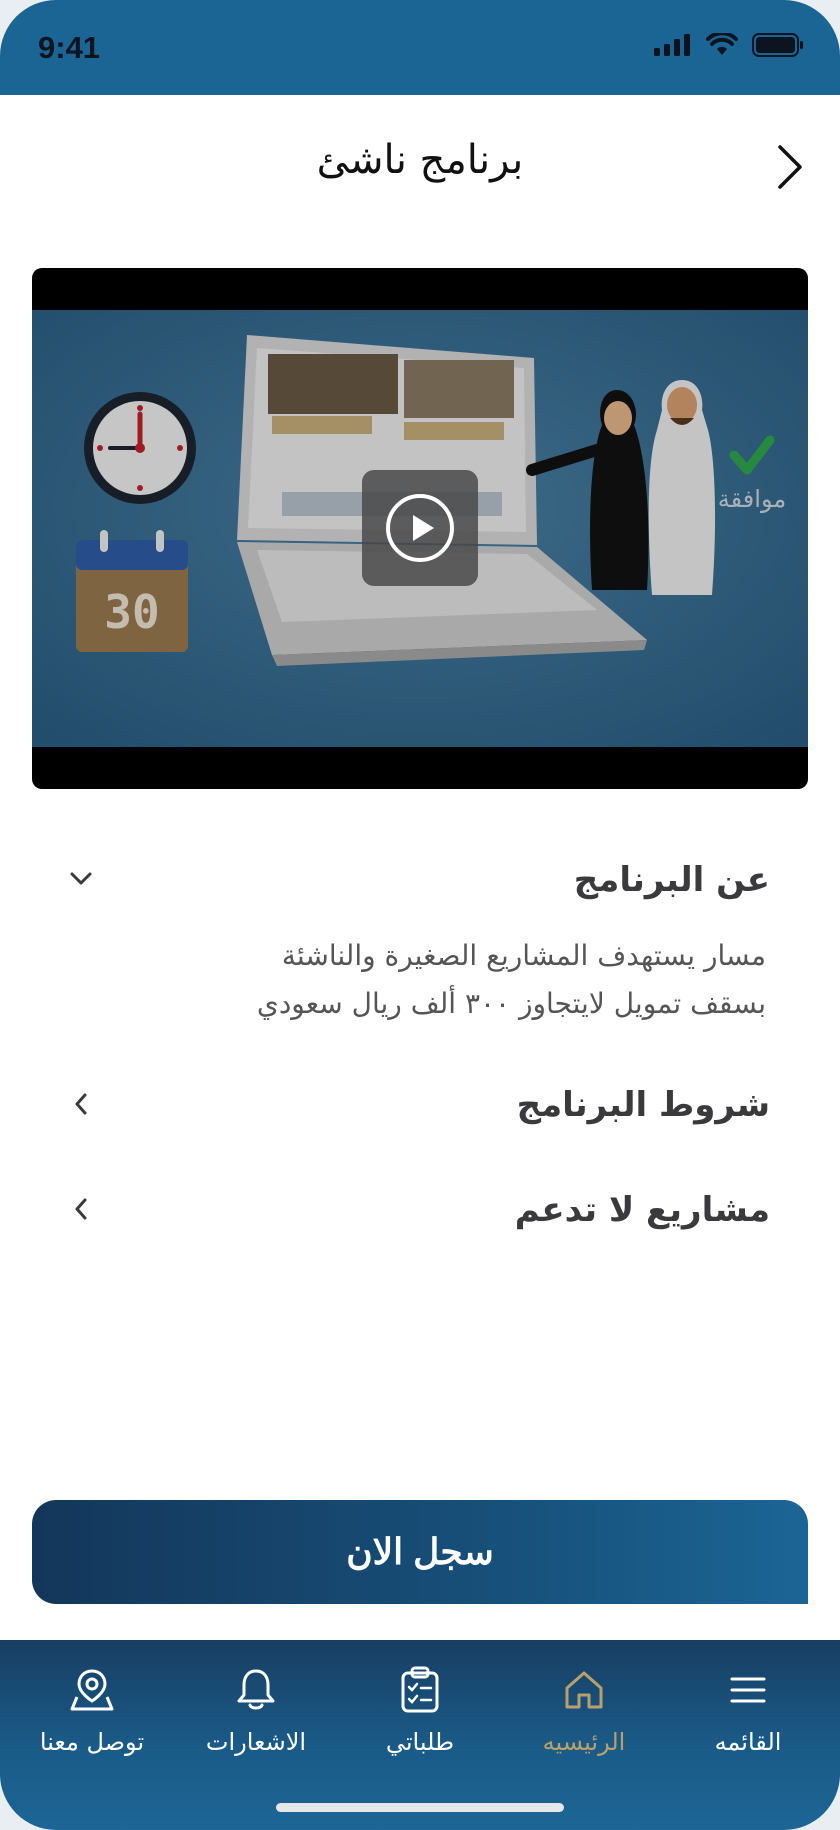  What do you see at coordinates (420, 1807) in the screenshot?
I see `home-indicator` at bounding box center [420, 1807].